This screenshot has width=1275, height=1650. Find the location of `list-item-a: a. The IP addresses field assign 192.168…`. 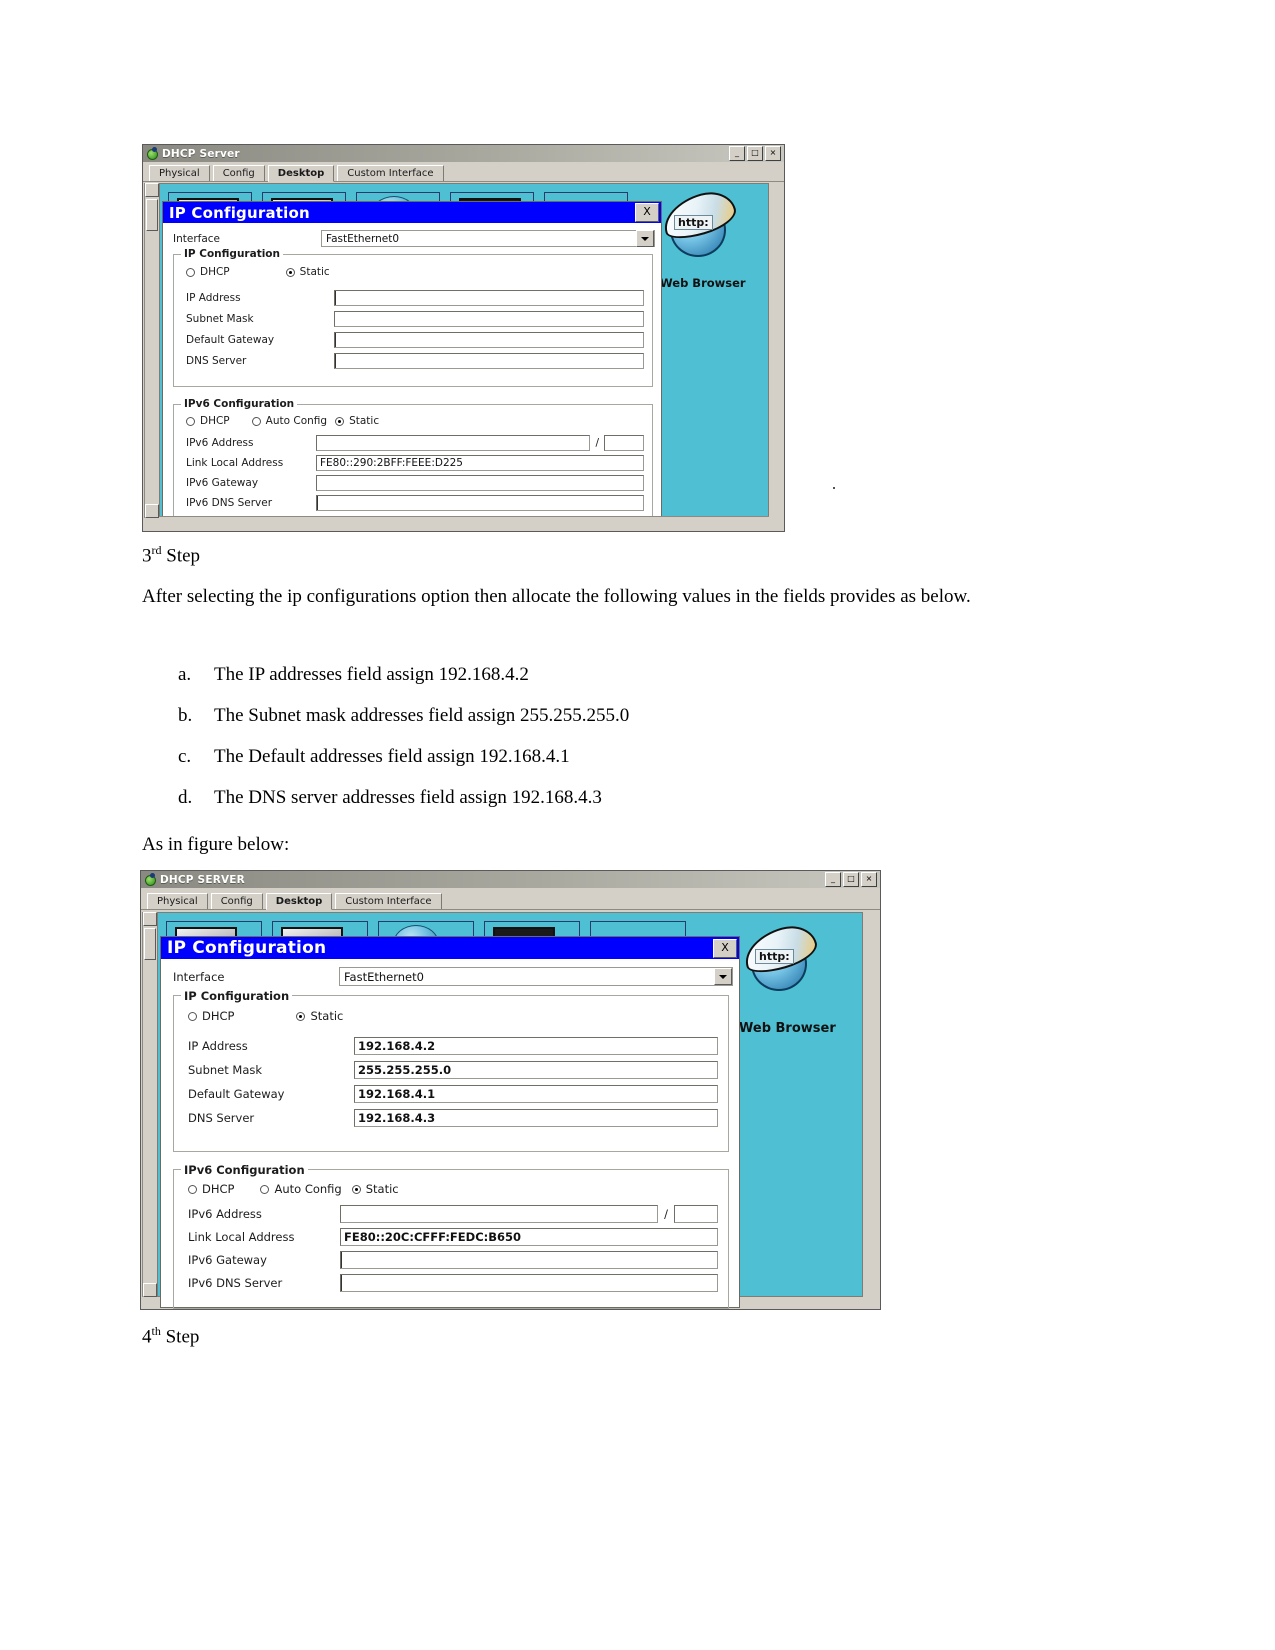

list-item-a: a. The IP addresses field assign 192.168… is located at coordinates (353, 675).